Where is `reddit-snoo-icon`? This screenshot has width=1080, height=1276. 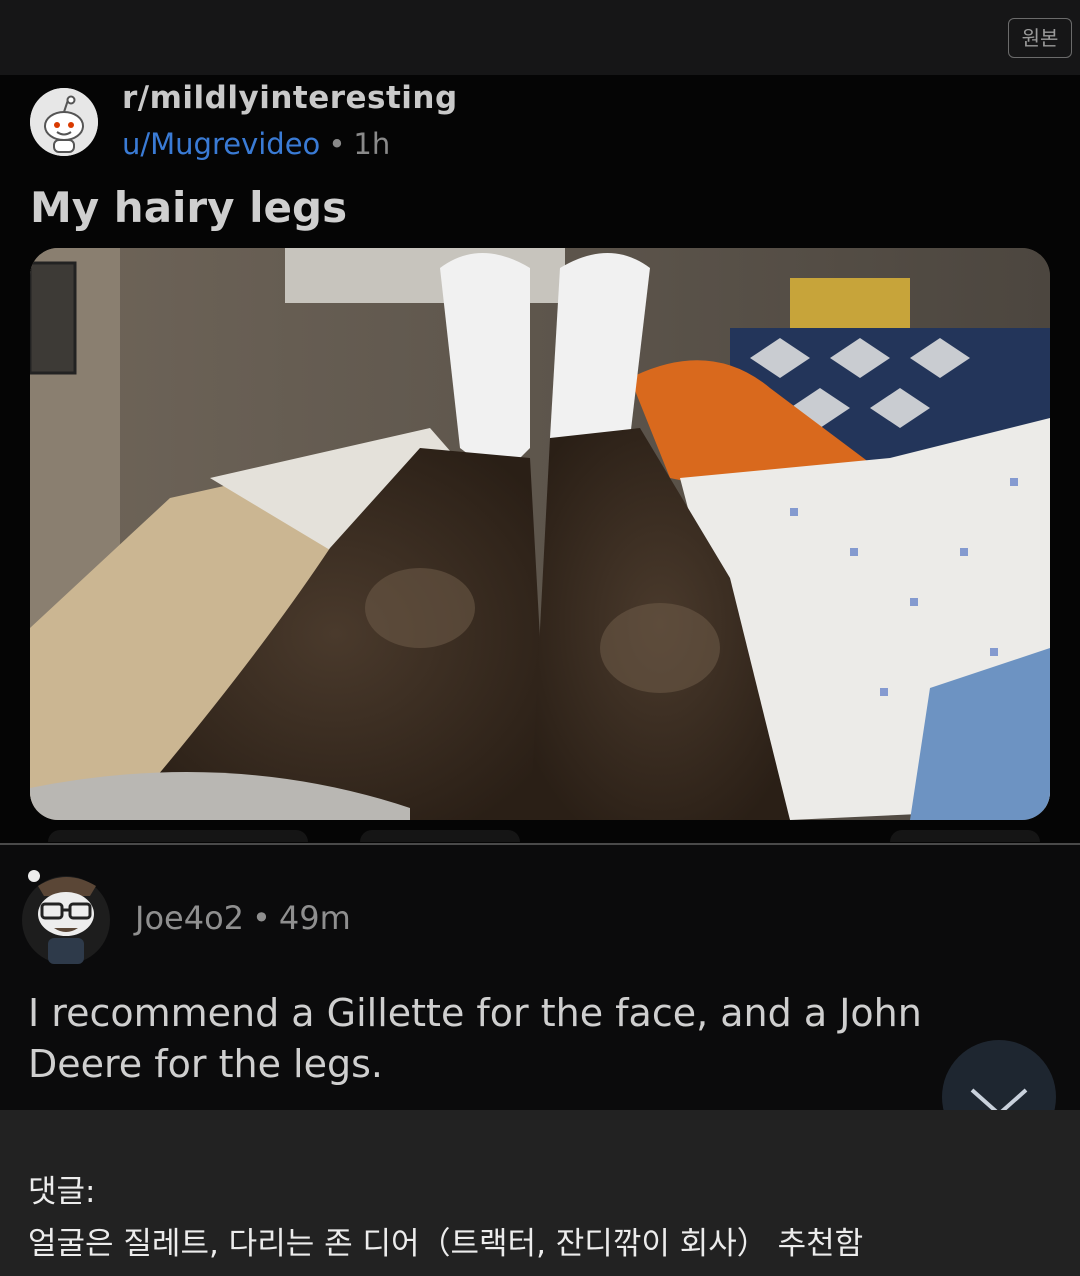 reddit-snoo-icon is located at coordinates (64, 122).